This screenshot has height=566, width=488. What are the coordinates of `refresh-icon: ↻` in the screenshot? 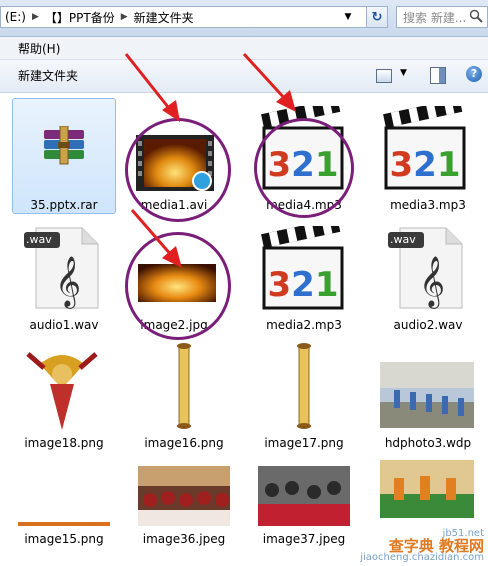 It's located at (377, 17).